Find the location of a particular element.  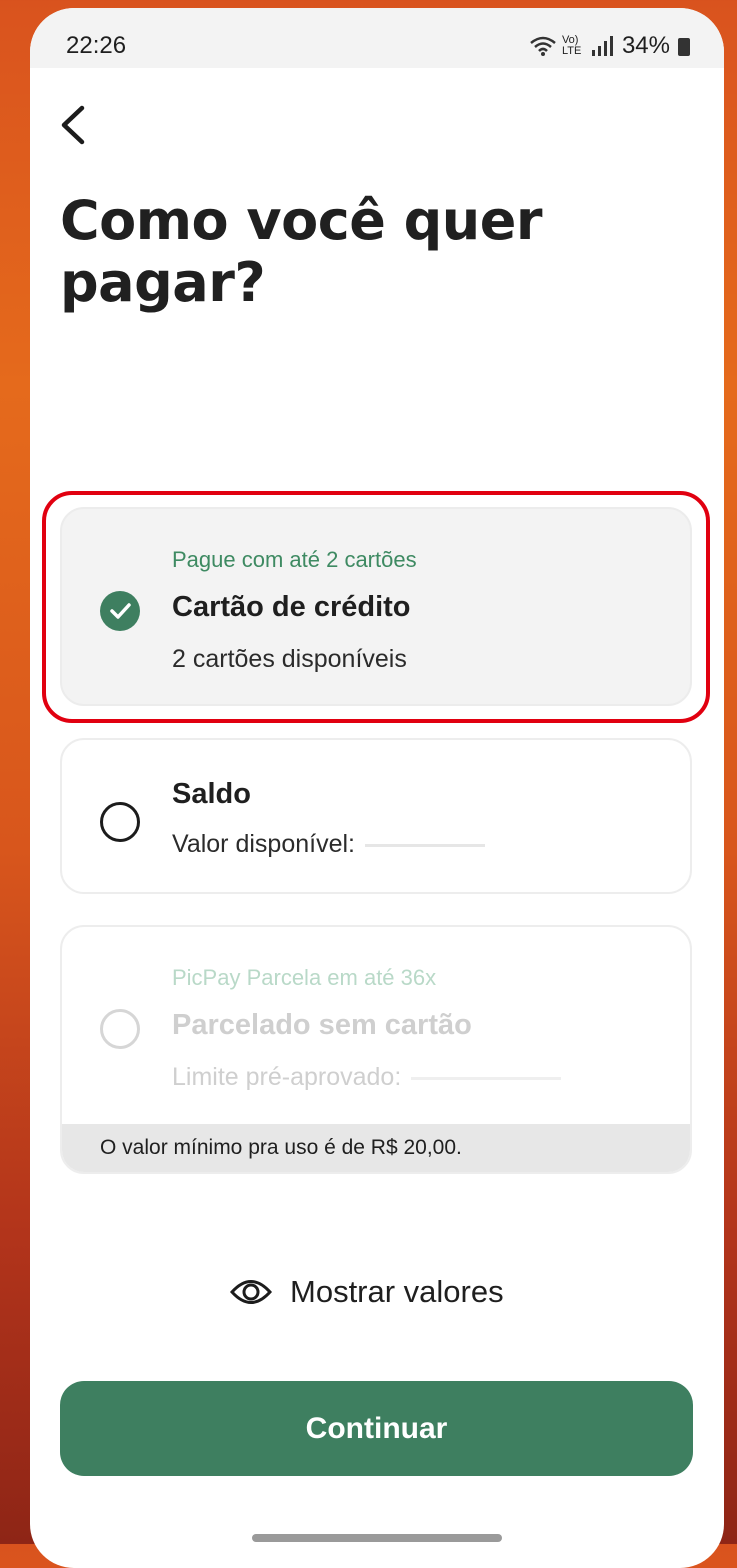

option-label: Parcelado sem cartão is located at coordinates (322, 1025).